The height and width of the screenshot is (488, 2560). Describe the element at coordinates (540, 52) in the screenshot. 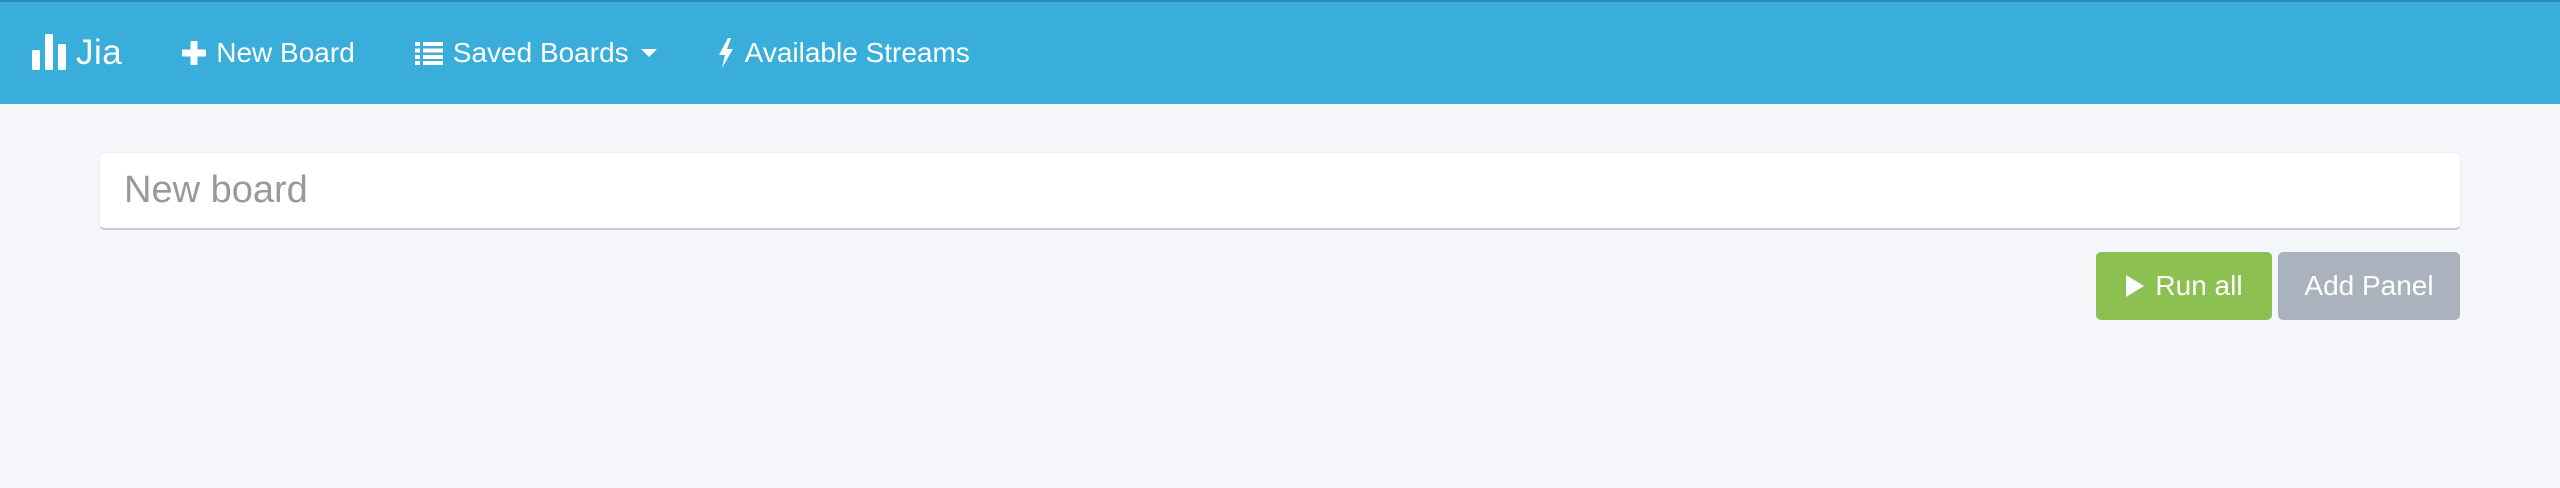

I see `saved-boards-label: Saved Boards` at that location.